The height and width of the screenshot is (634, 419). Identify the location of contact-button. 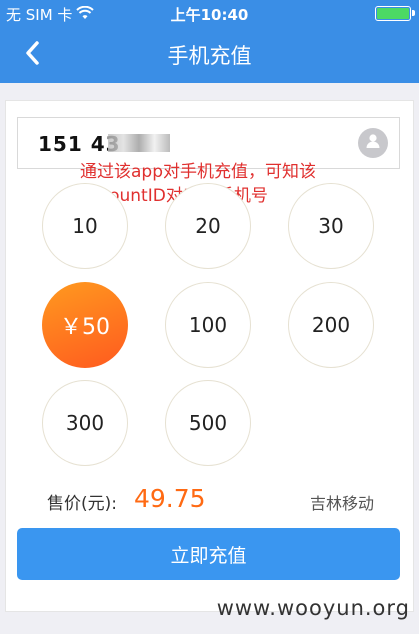
(373, 143).